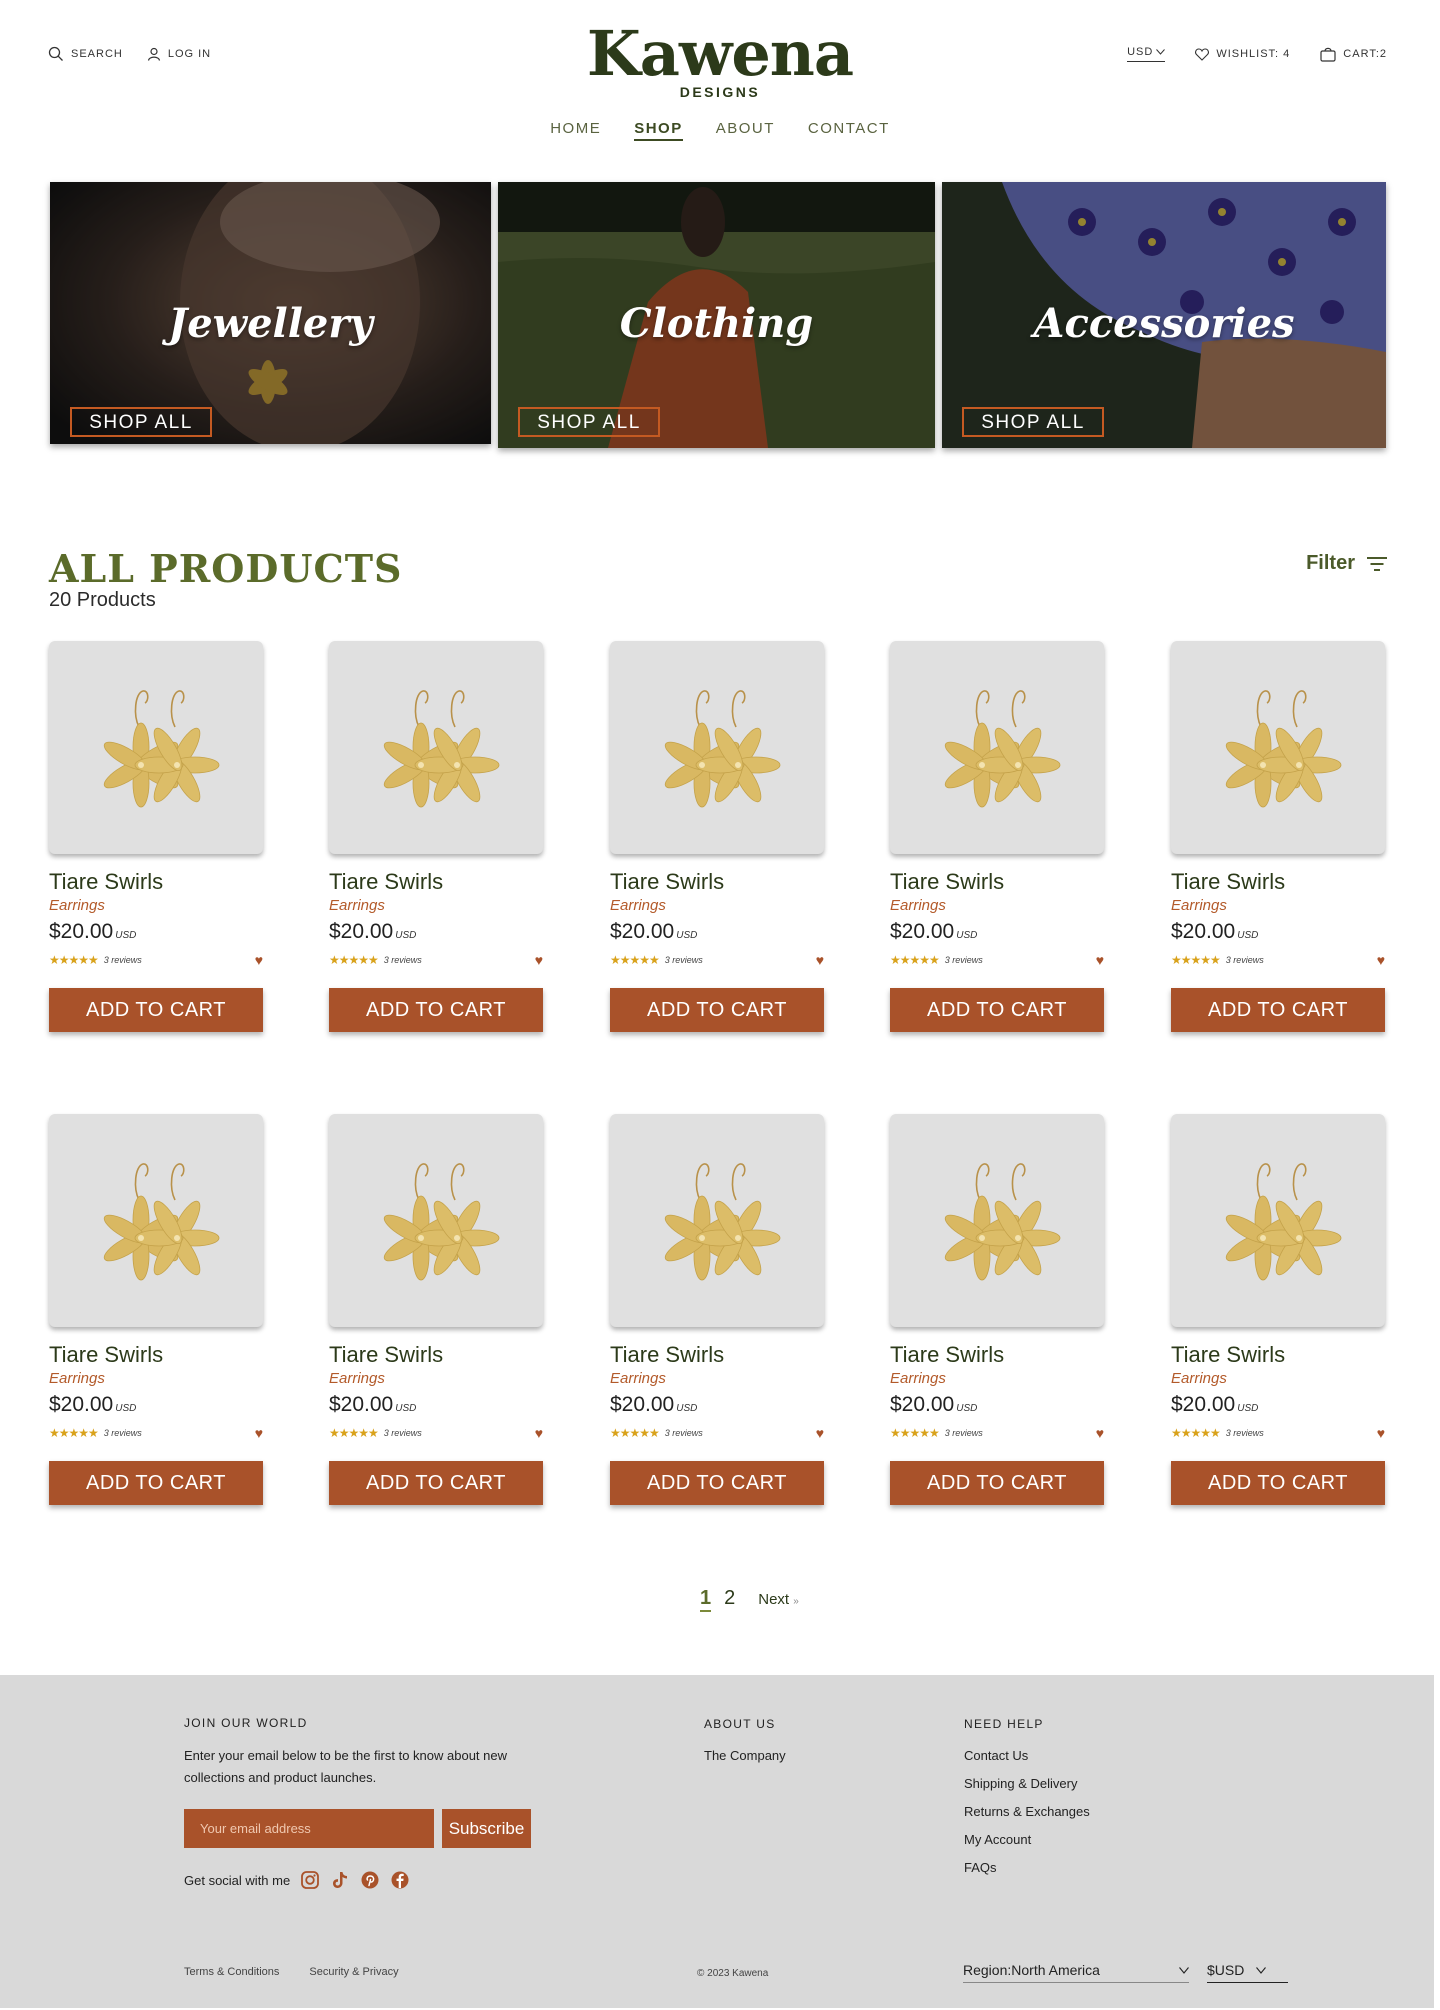 This screenshot has width=1440, height=2010. Describe the element at coordinates (706, 1599) in the screenshot. I see `page-1-link: 1` at that location.